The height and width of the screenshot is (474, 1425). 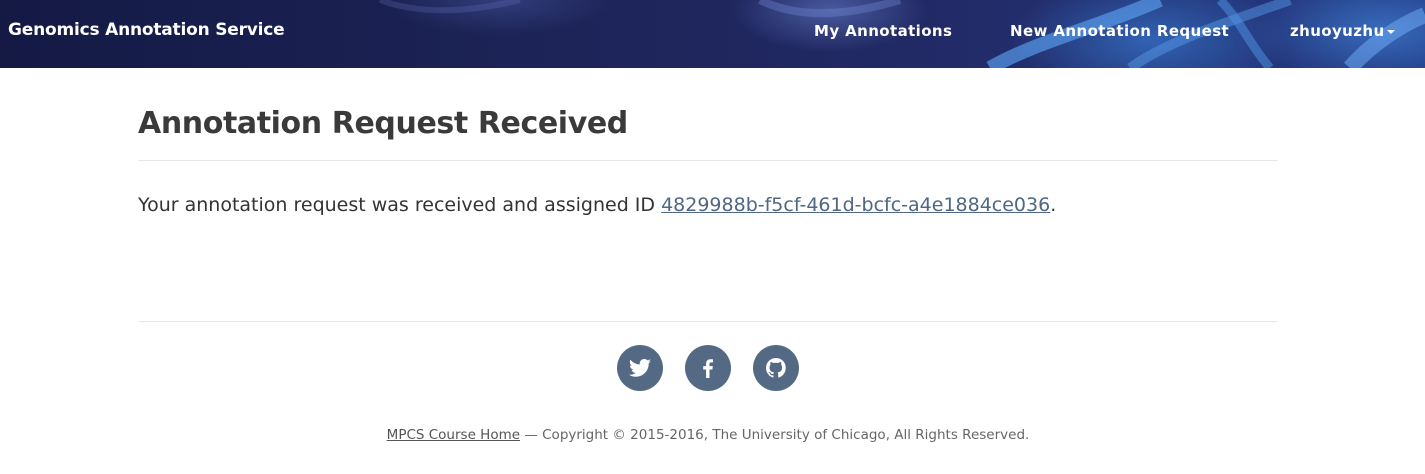 I want to click on facebook-icon, so click(x=708, y=368).